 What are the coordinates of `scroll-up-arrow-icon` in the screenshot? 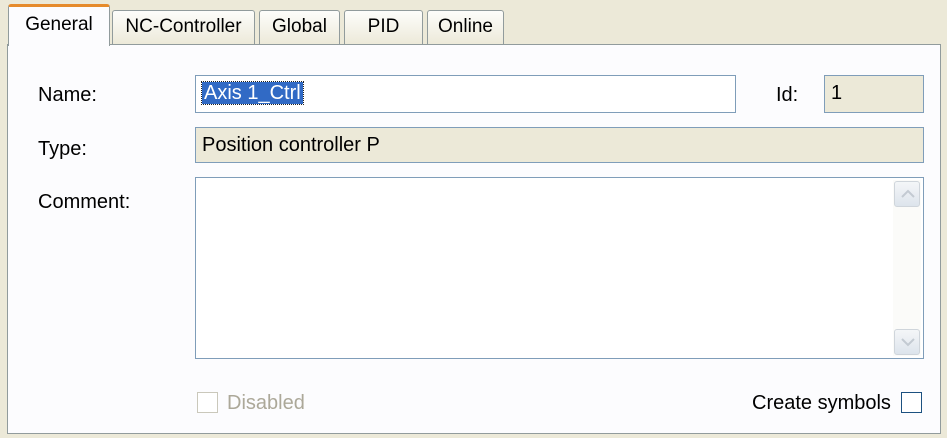 It's located at (908, 193).